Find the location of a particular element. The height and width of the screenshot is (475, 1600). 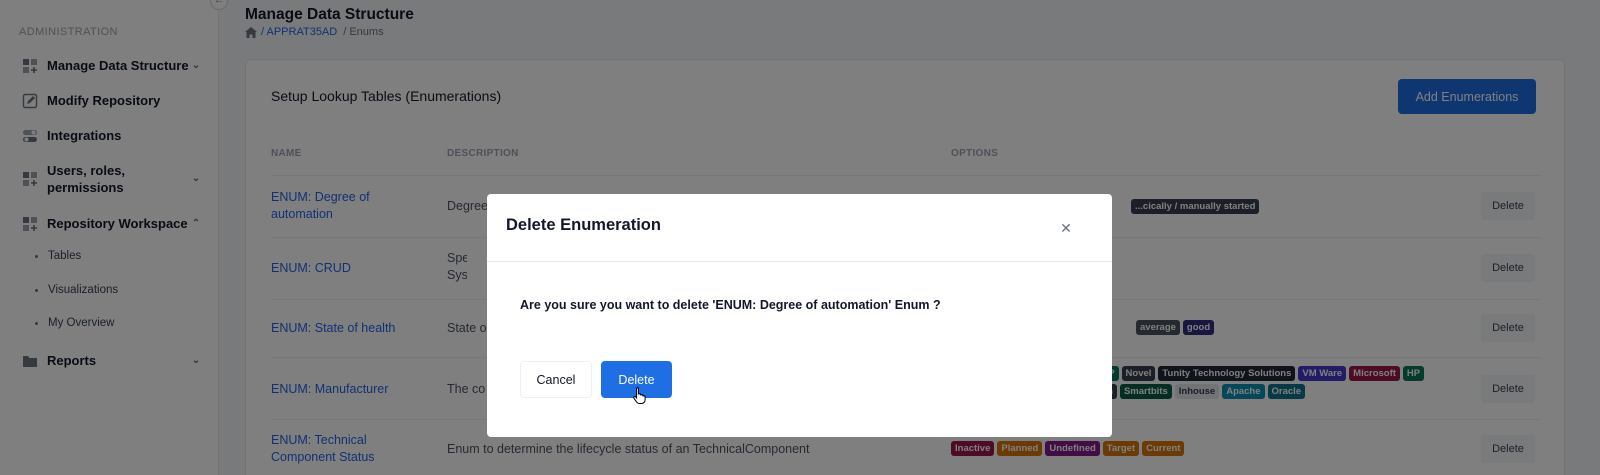

modal-title: Delete Enumeration is located at coordinates (583, 225).